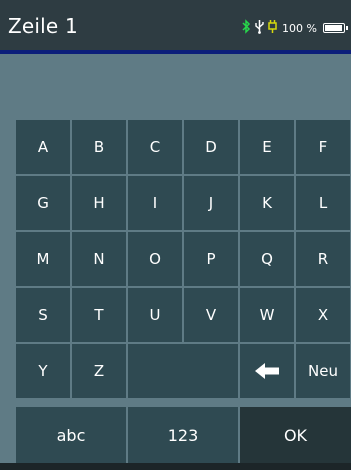 This screenshot has width=351, height=470. What do you see at coordinates (43, 26) in the screenshot?
I see `page-title: Zeile 1` at bounding box center [43, 26].